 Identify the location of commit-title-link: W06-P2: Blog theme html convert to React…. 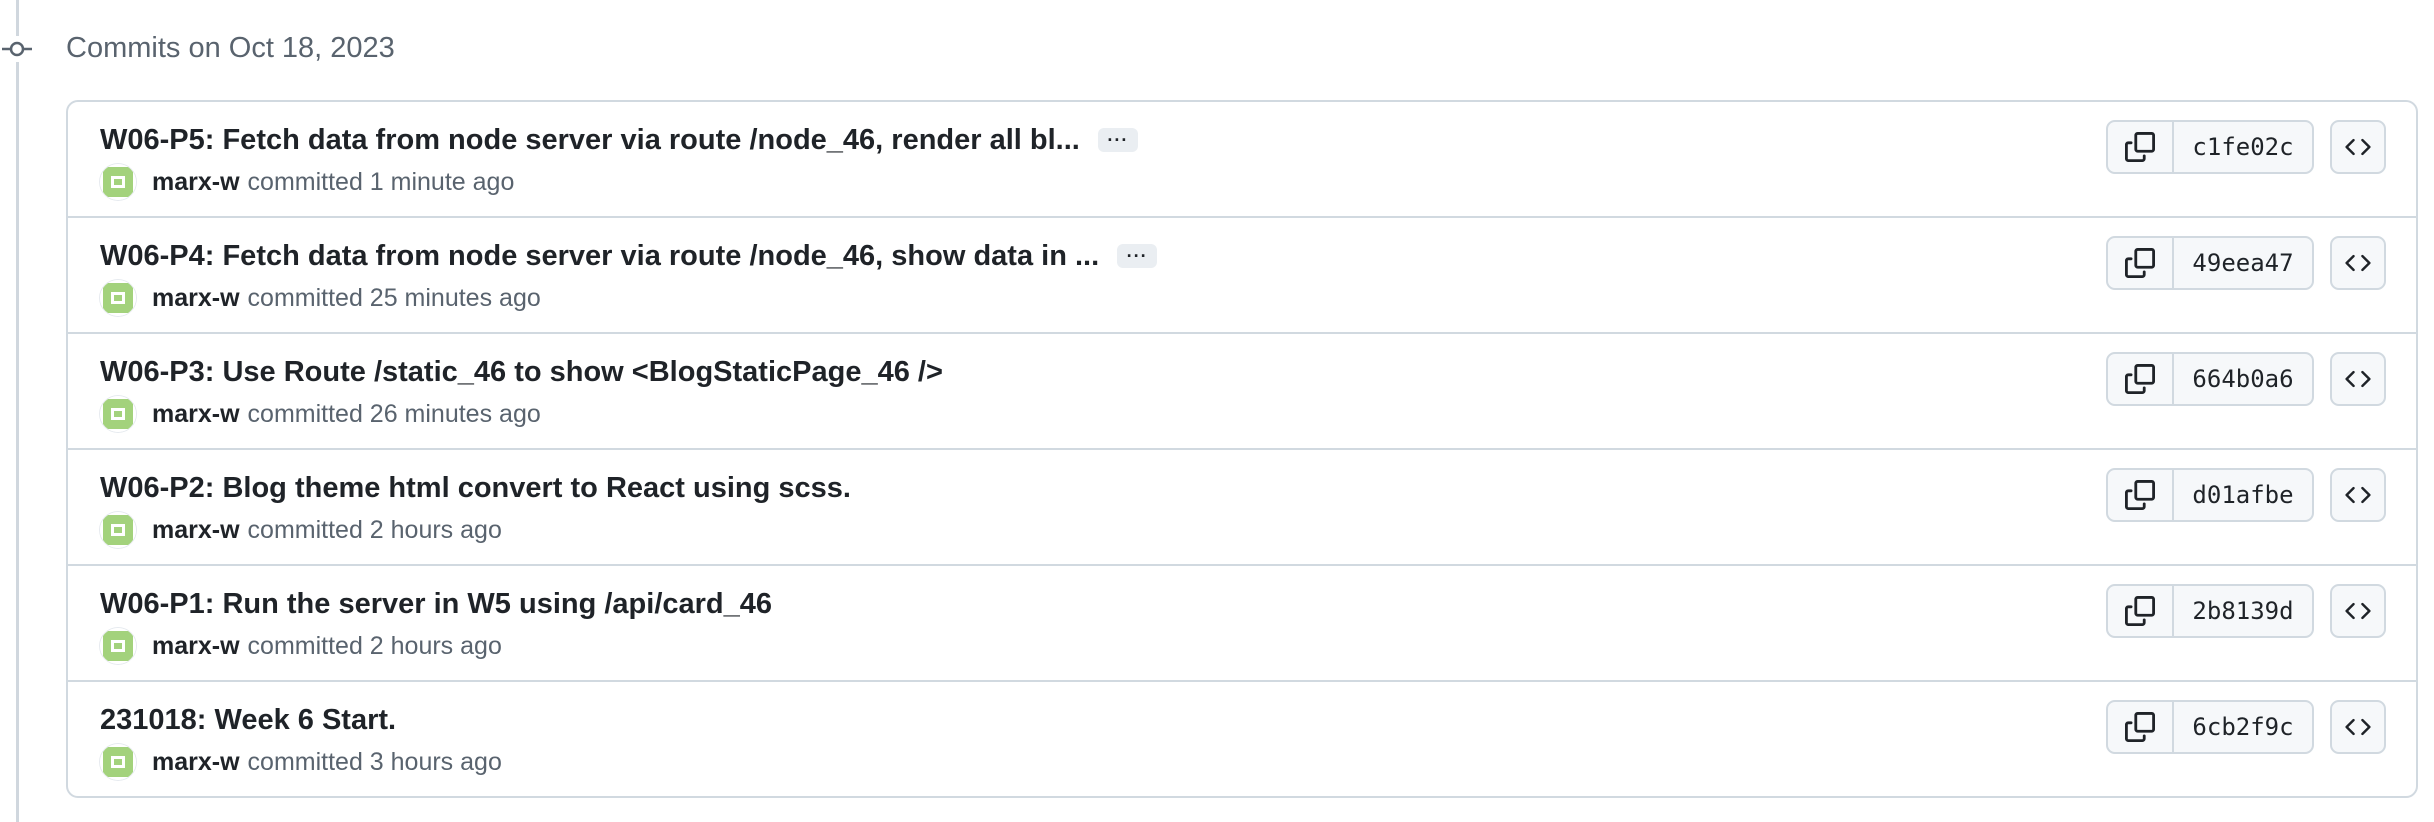
(475, 488).